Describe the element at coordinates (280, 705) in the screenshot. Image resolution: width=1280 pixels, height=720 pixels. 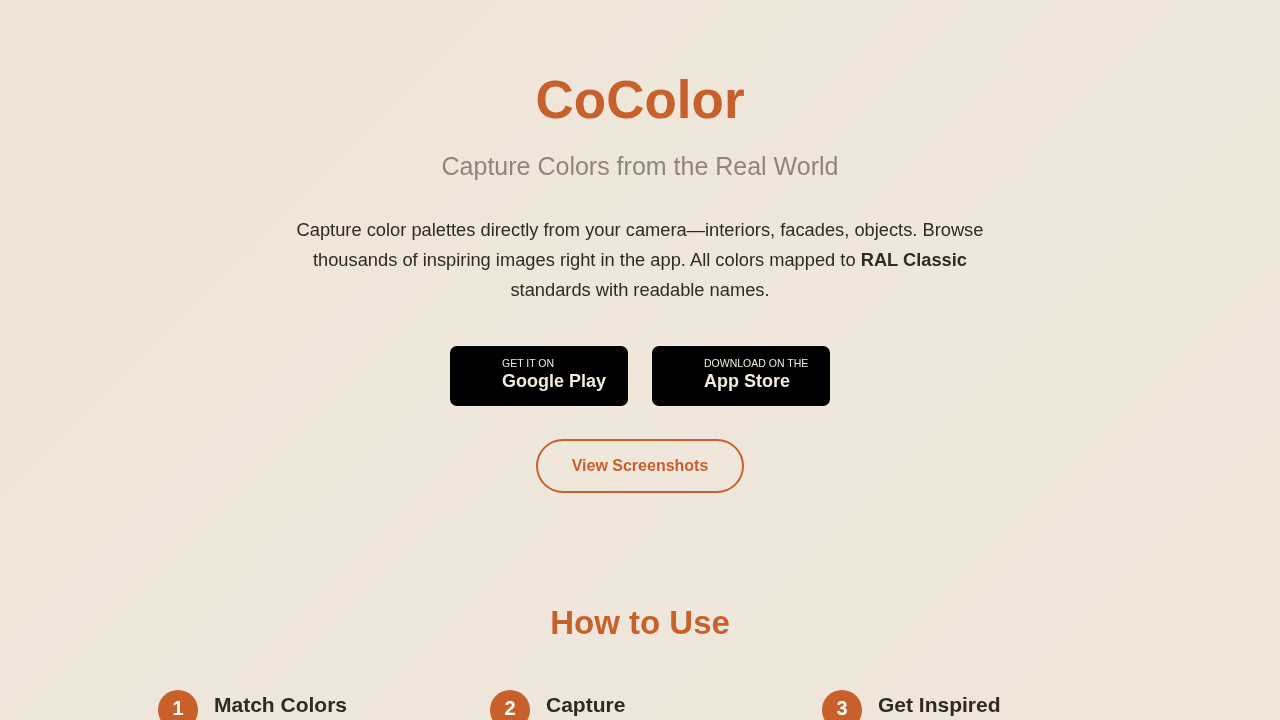
I see `step-title: Match Colors` at that location.